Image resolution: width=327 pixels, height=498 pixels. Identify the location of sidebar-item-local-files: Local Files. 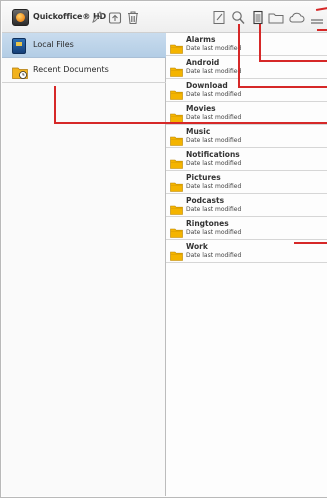
(84, 45).